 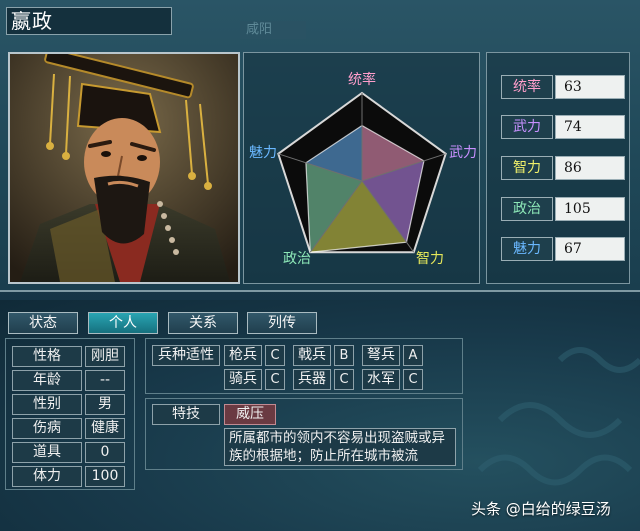 What do you see at coordinates (105, 428) in the screenshot?
I see `field-value: 健康` at bounding box center [105, 428].